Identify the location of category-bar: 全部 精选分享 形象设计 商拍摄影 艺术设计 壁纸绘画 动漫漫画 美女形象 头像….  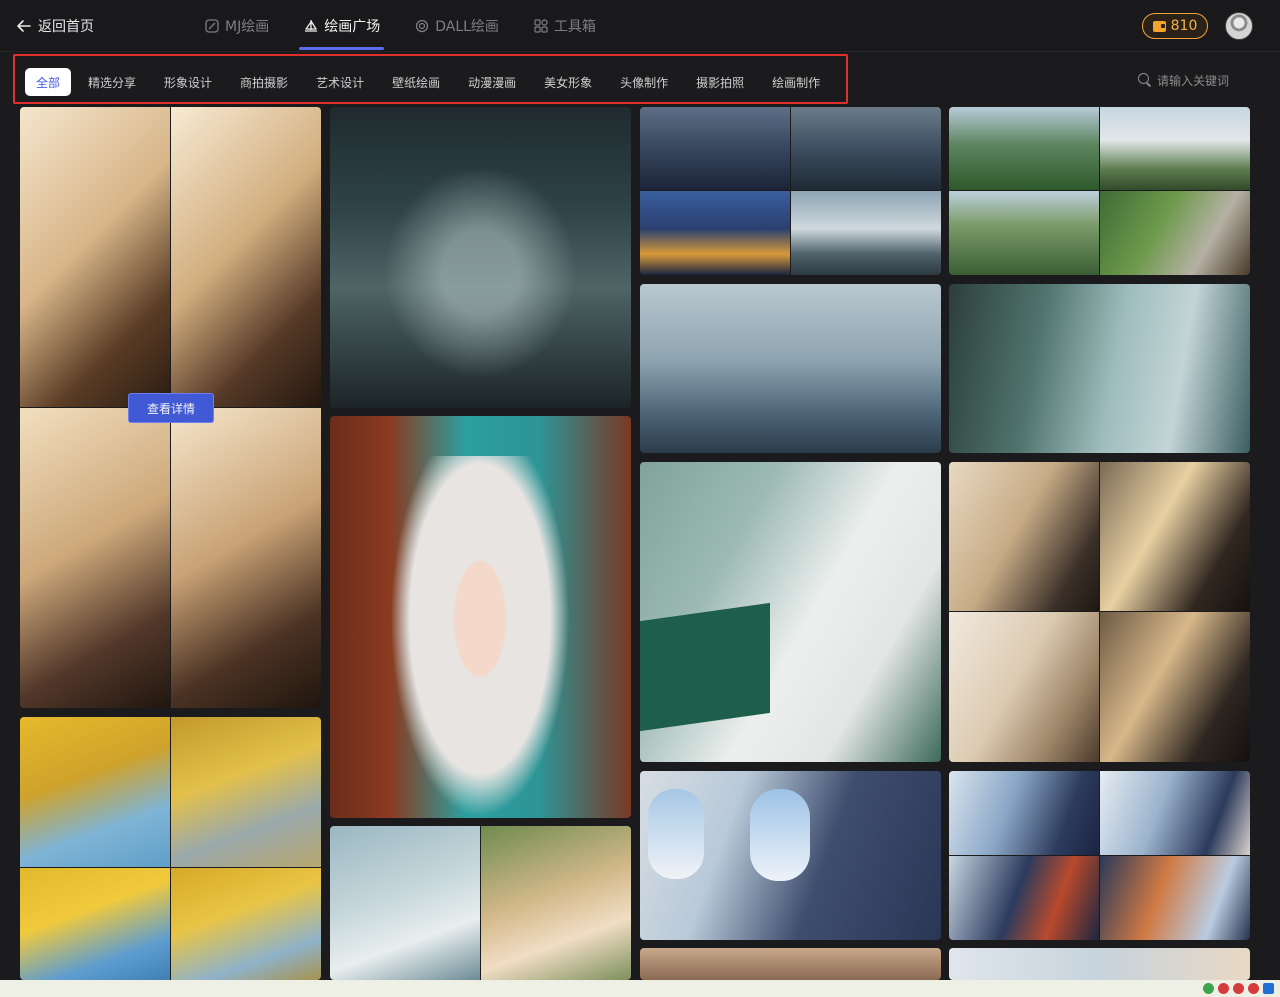
(430, 79).